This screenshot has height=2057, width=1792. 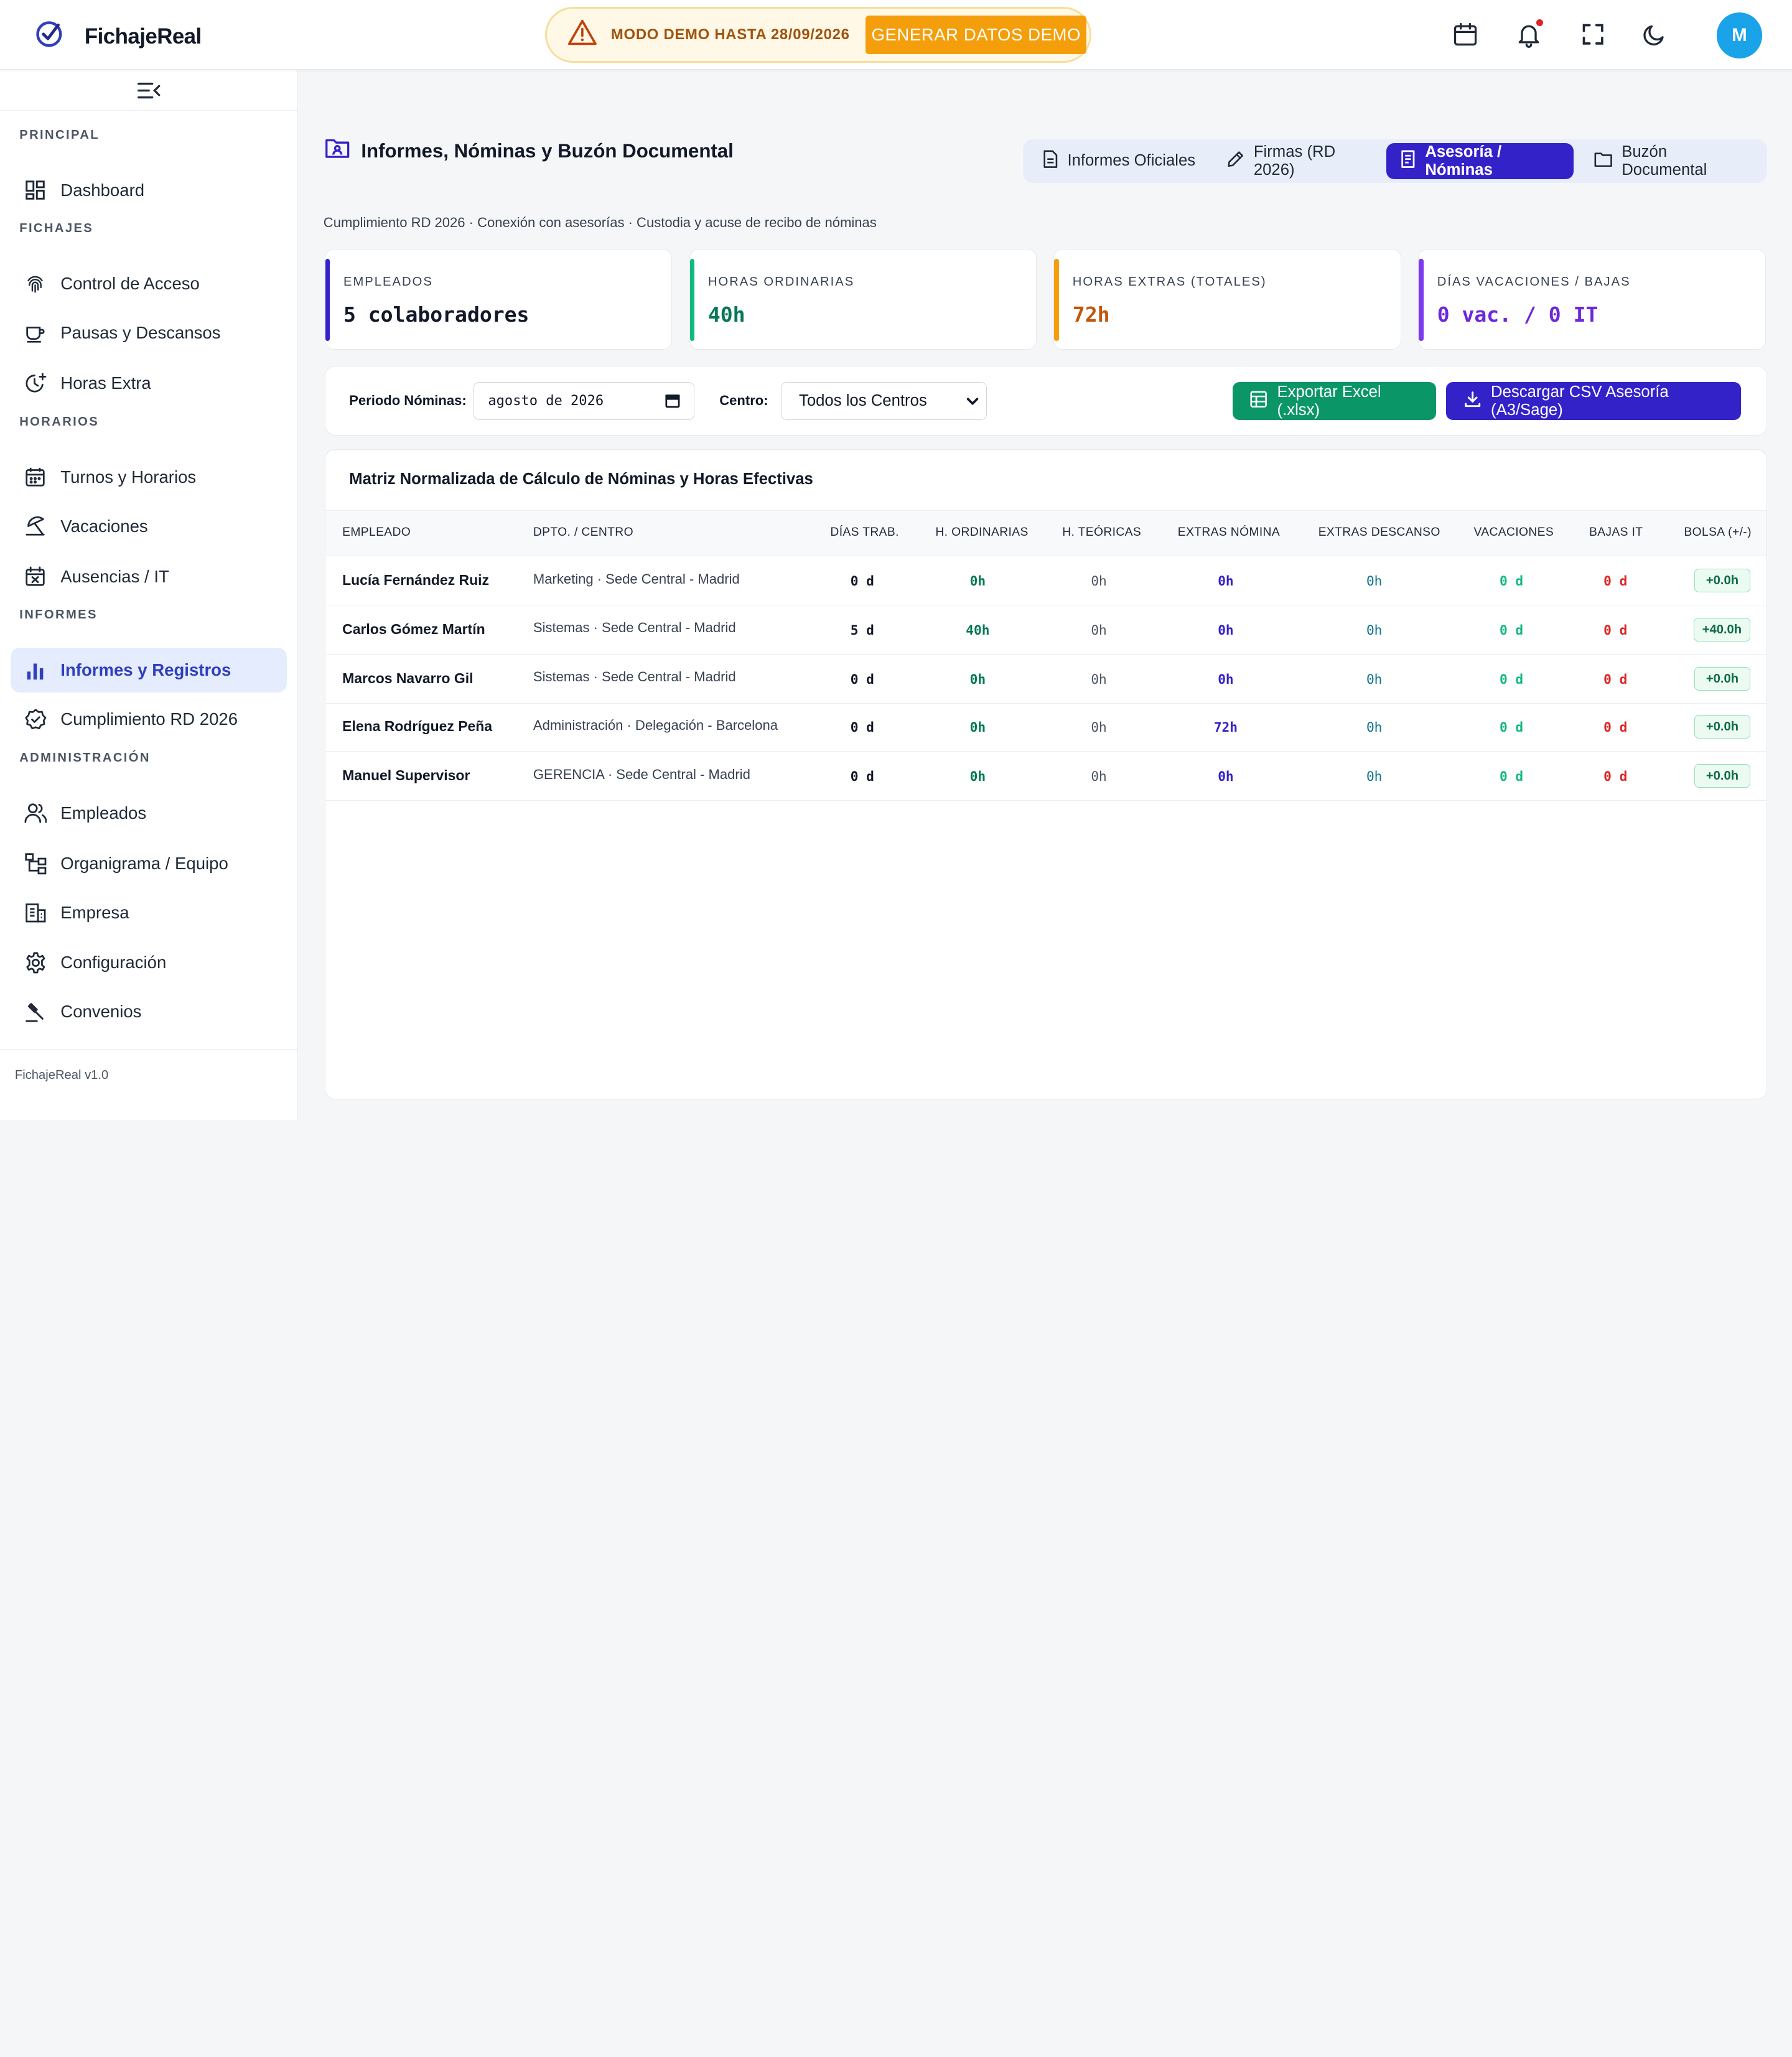 What do you see at coordinates (1408, 161) in the screenshot?
I see `receipt-icon` at bounding box center [1408, 161].